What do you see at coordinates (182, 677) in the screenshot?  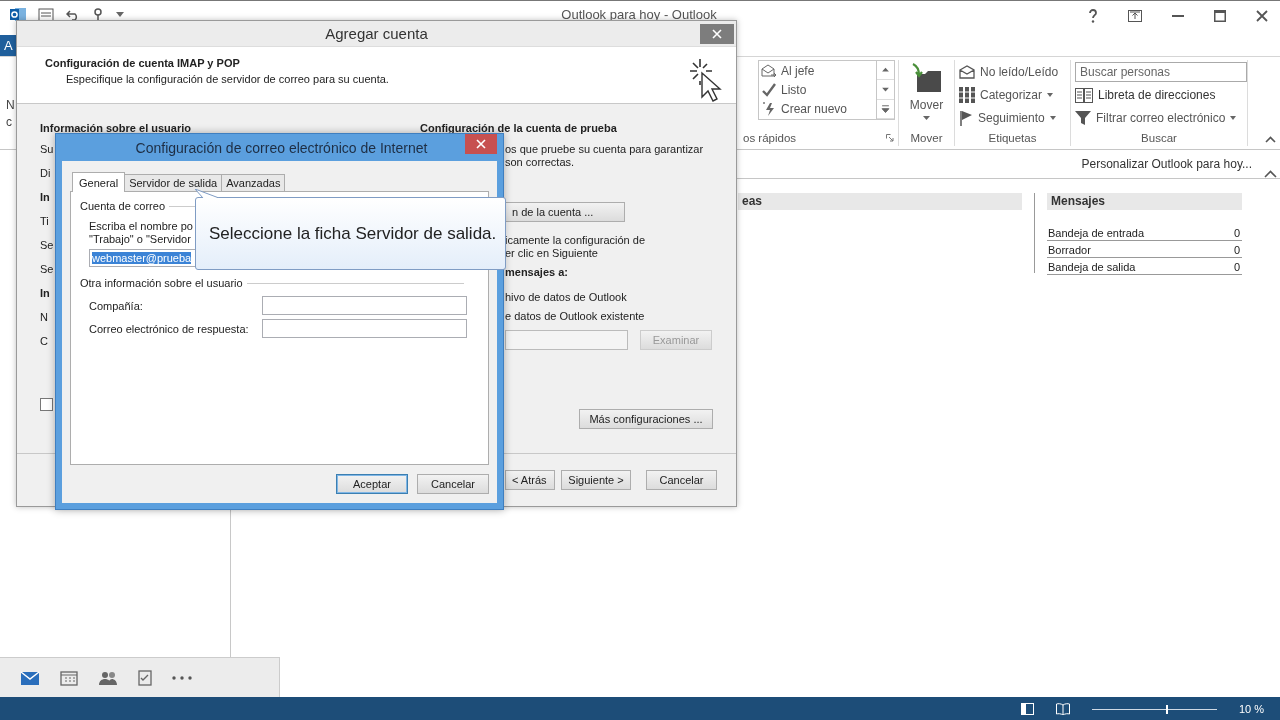 I see `more-icon` at bounding box center [182, 677].